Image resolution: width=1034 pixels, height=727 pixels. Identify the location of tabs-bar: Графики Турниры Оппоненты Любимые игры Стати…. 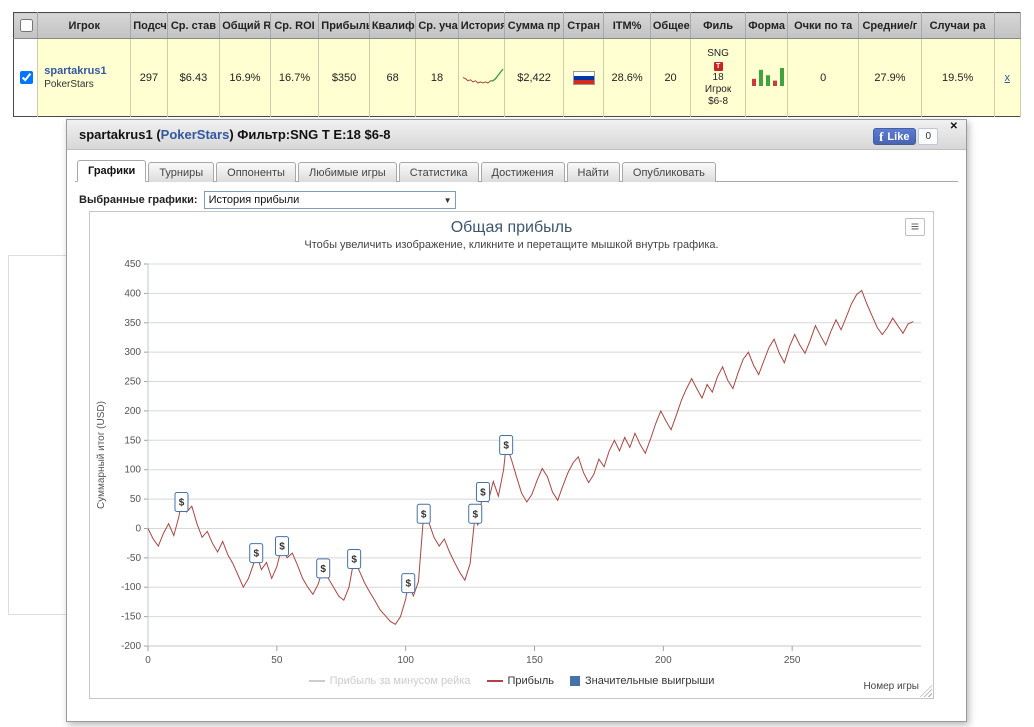
(516, 171).